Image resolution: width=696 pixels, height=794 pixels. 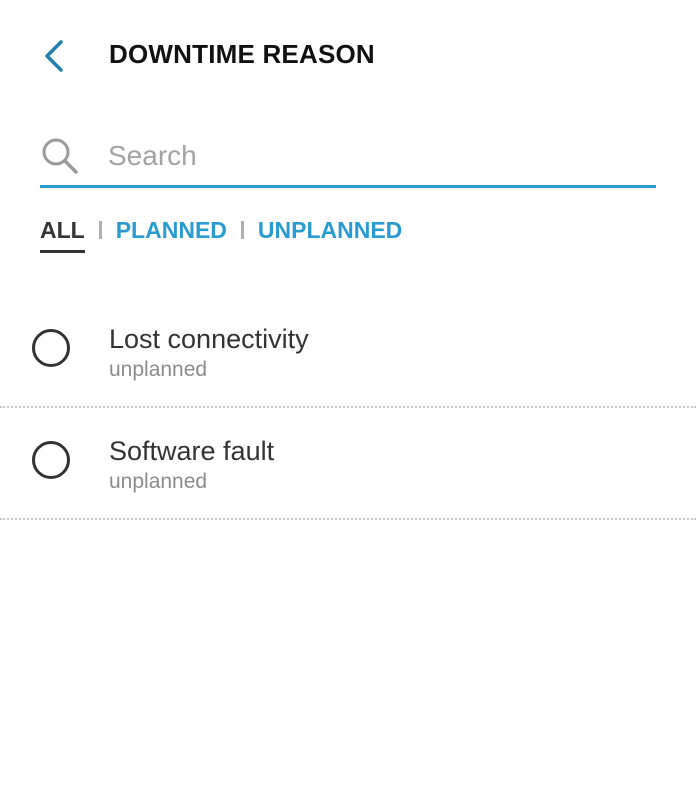 I want to click on search-bar, so click(x=348, y=159).